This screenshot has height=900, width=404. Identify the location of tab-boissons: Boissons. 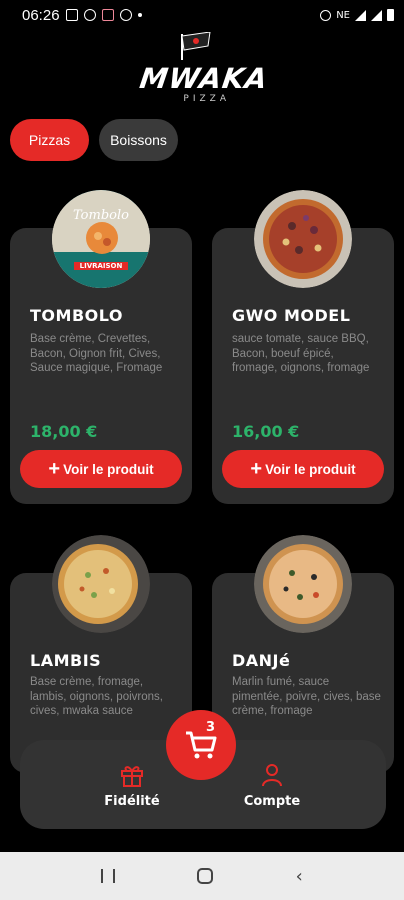
(138, 140).